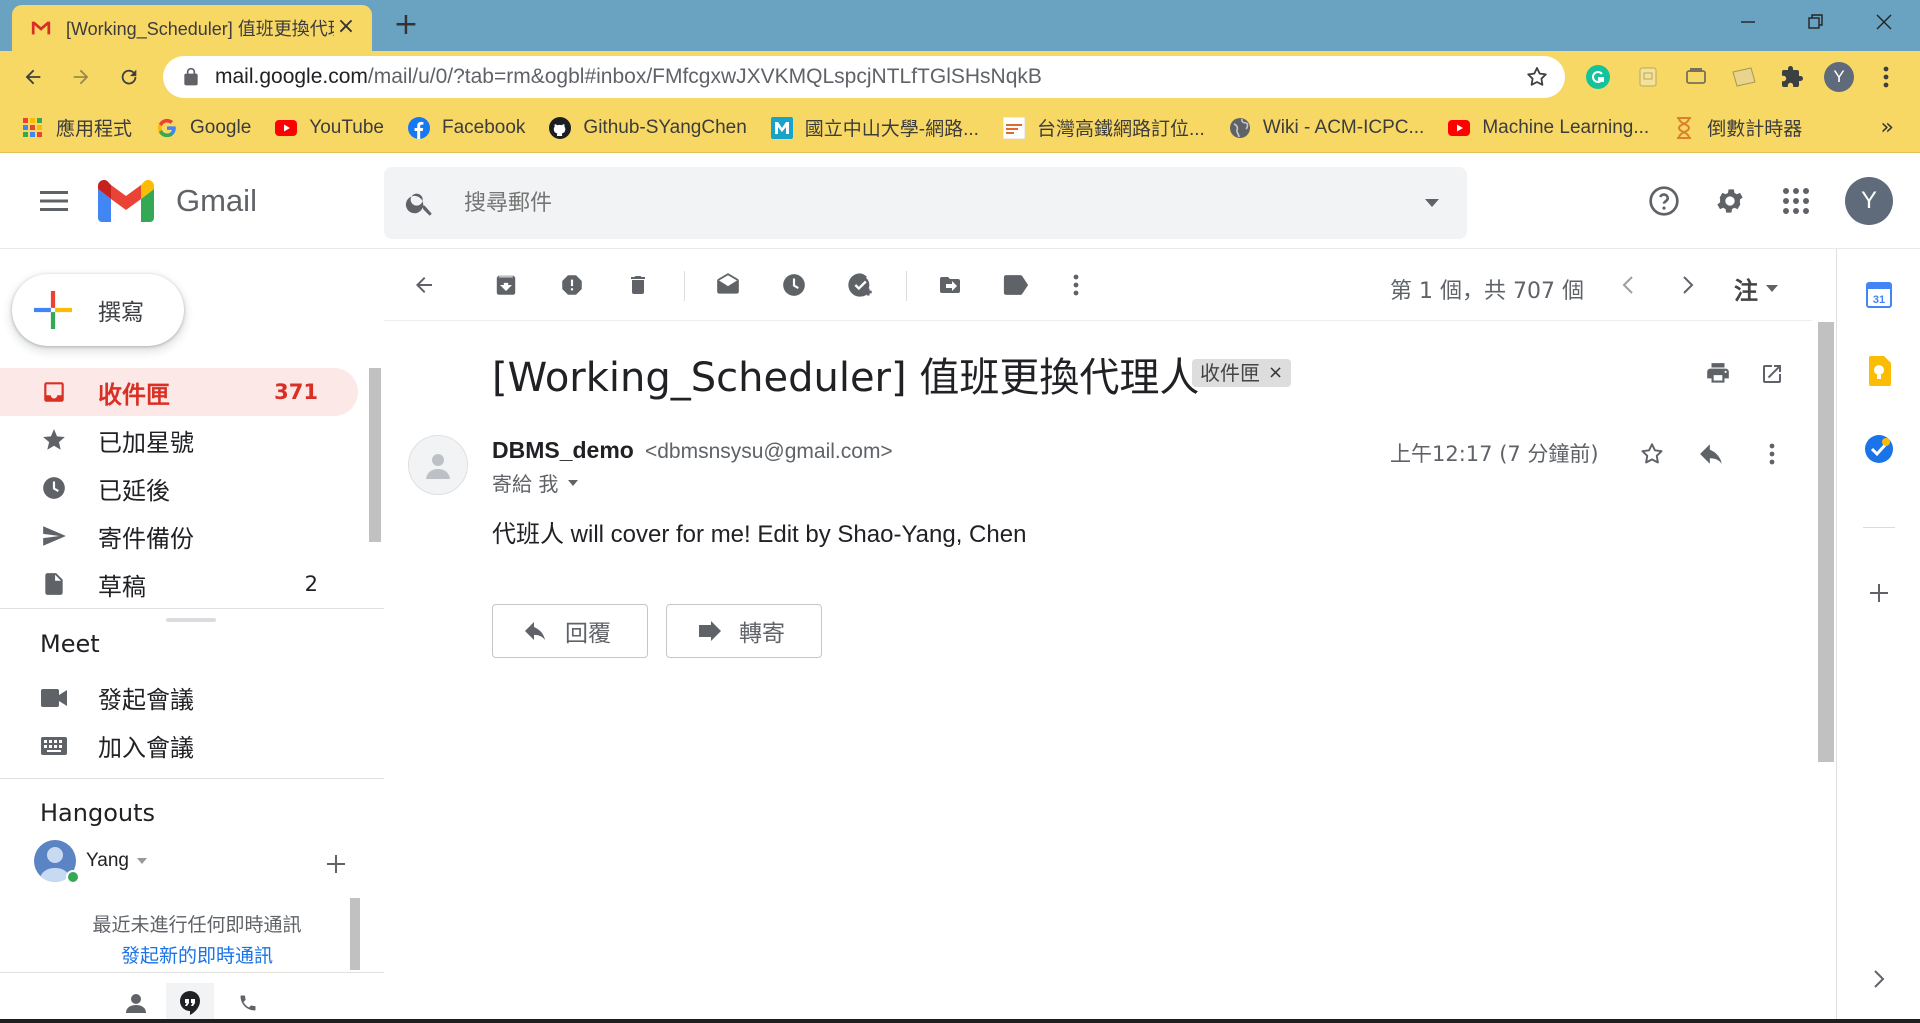 Image resolution: width=1920 pixels, height=1023 pixels. I want to click on minimize-button, so click(1748, 22).